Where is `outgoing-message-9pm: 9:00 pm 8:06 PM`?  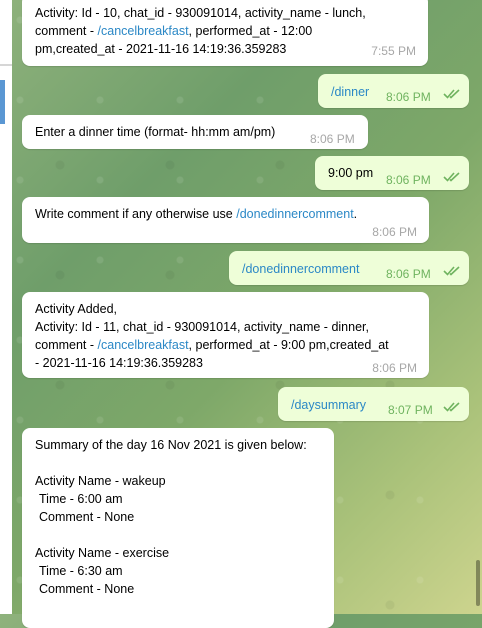 outgoing-message-9pm: 9:00 pm 8:06 PM is located at coordinates (392, 173).